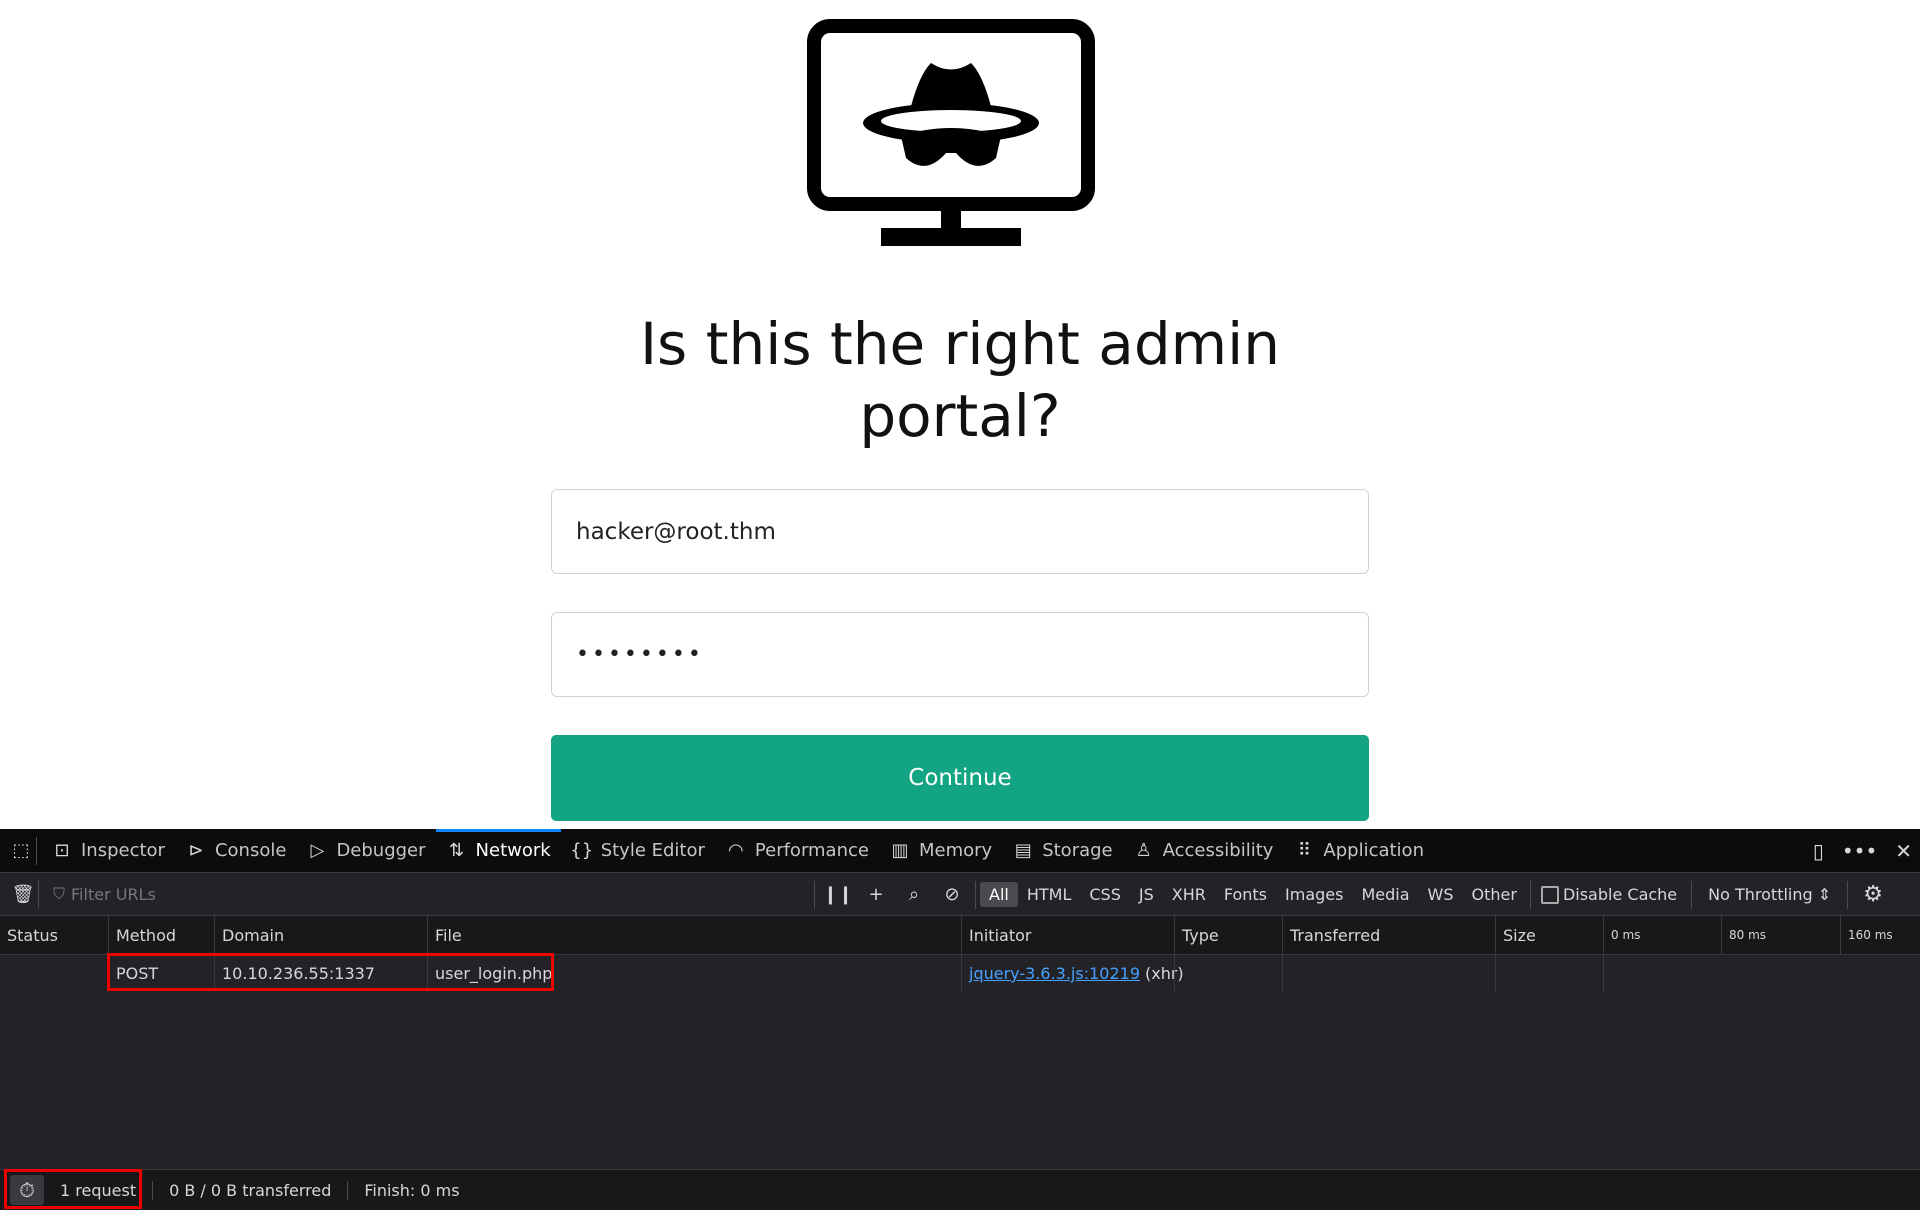  Describe the element at coordinates (1218, 850) in the screenshot. I see `tab-label: Accessibility` at that location.